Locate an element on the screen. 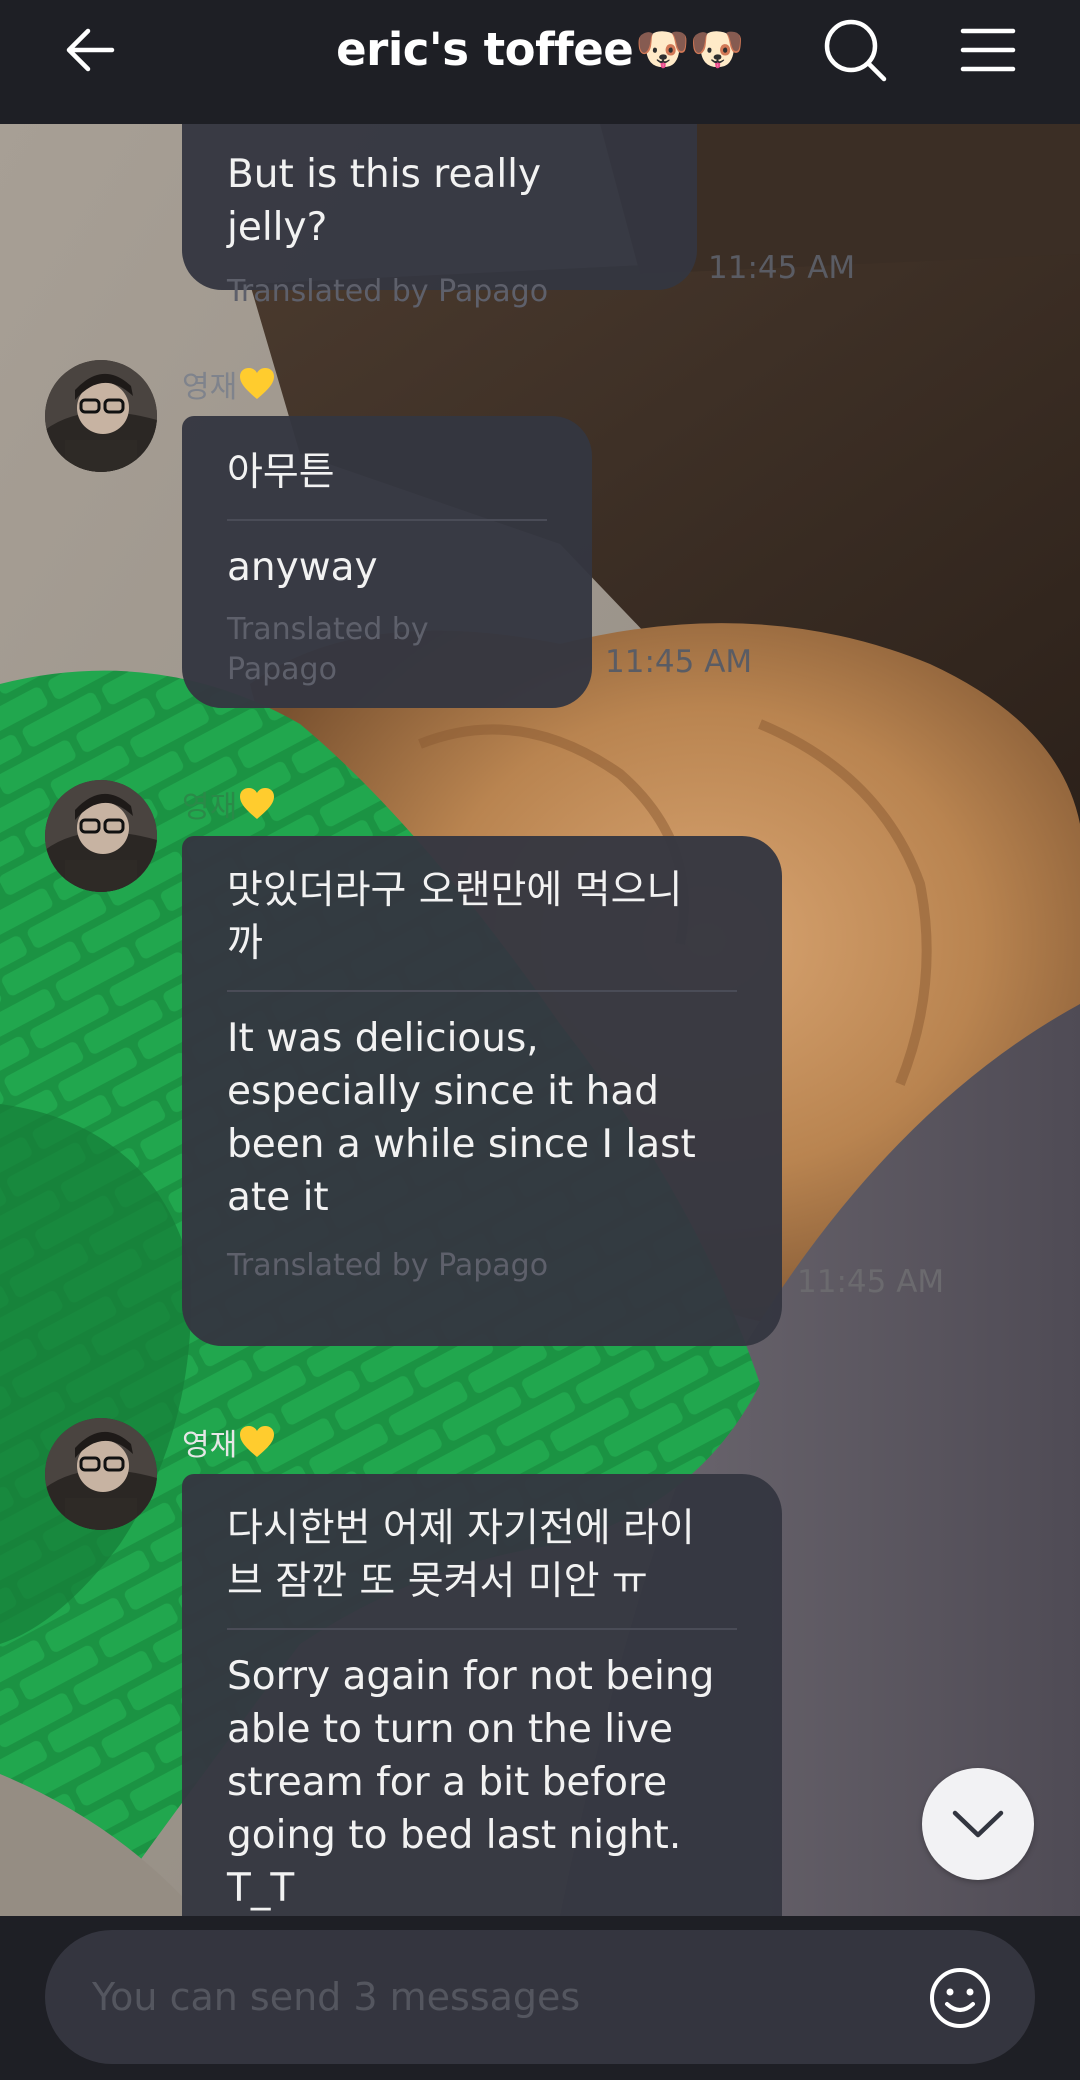  dog-emoji-icon: 🐶🐶 is located at coordinates (689, 49).